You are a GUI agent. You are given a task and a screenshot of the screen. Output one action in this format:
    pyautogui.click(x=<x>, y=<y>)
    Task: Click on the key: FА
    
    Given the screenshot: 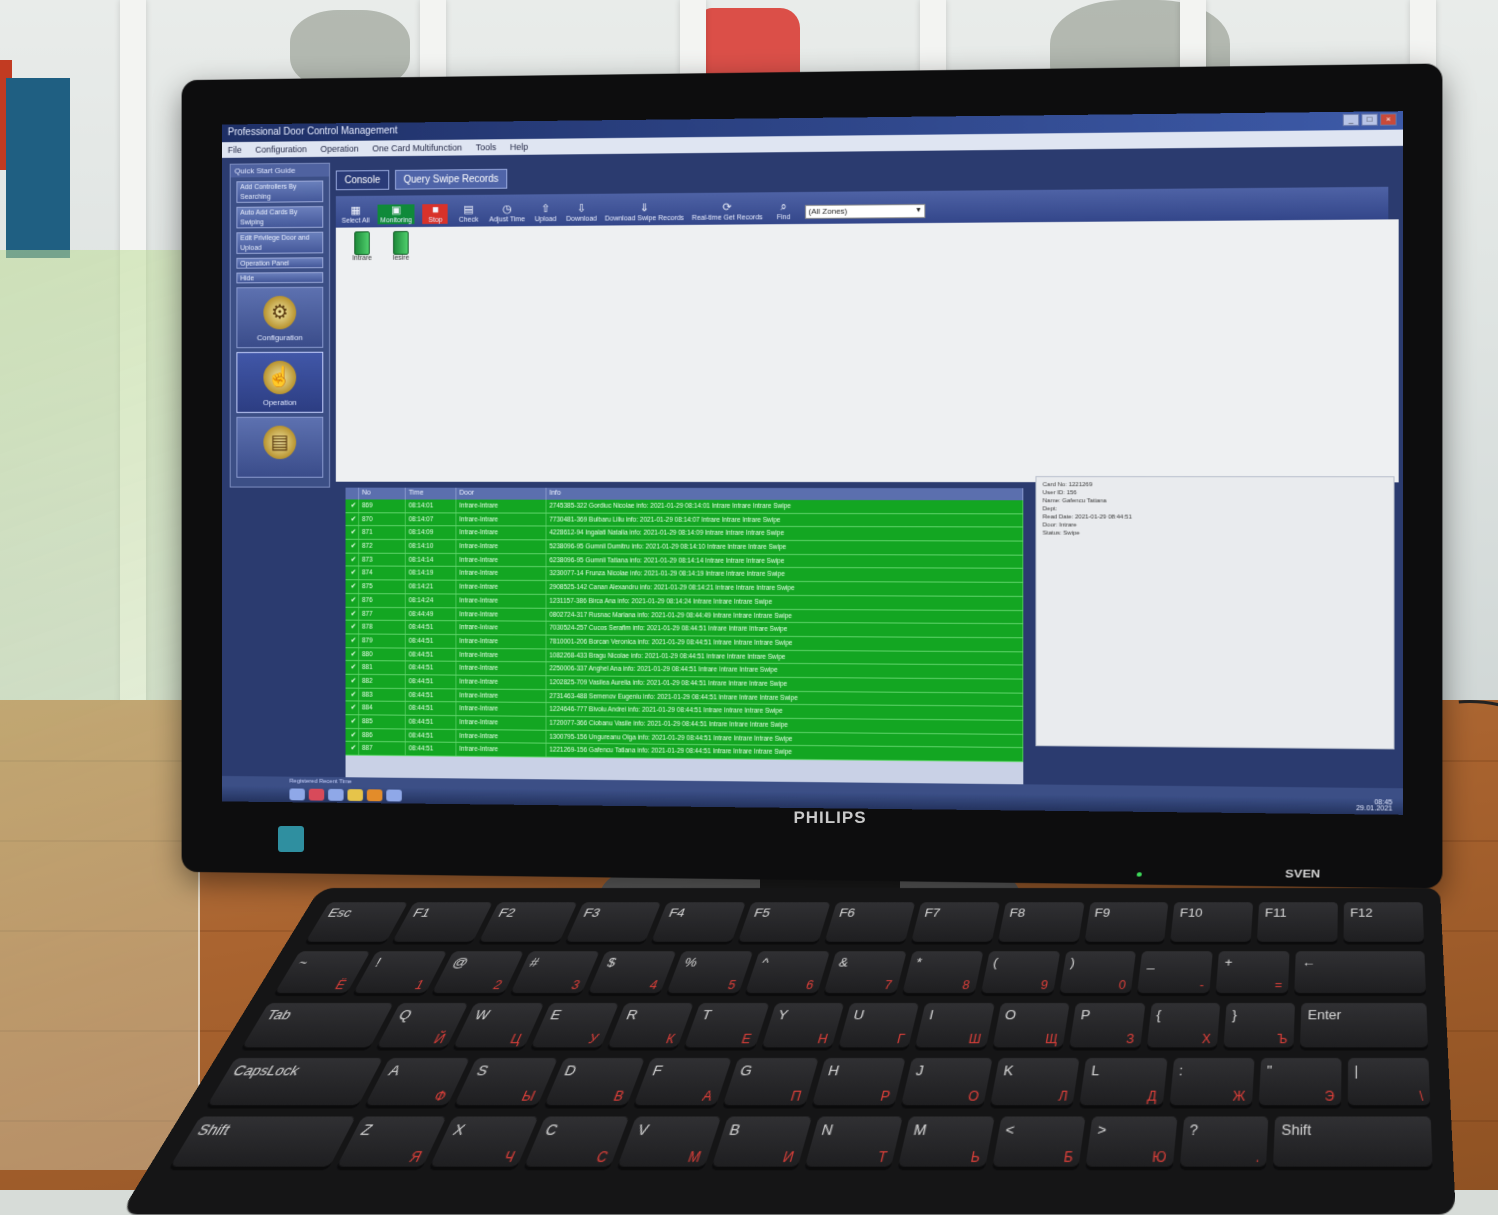 What is the action you would take?
    pyautogui.click(x=682, y=1083)
    